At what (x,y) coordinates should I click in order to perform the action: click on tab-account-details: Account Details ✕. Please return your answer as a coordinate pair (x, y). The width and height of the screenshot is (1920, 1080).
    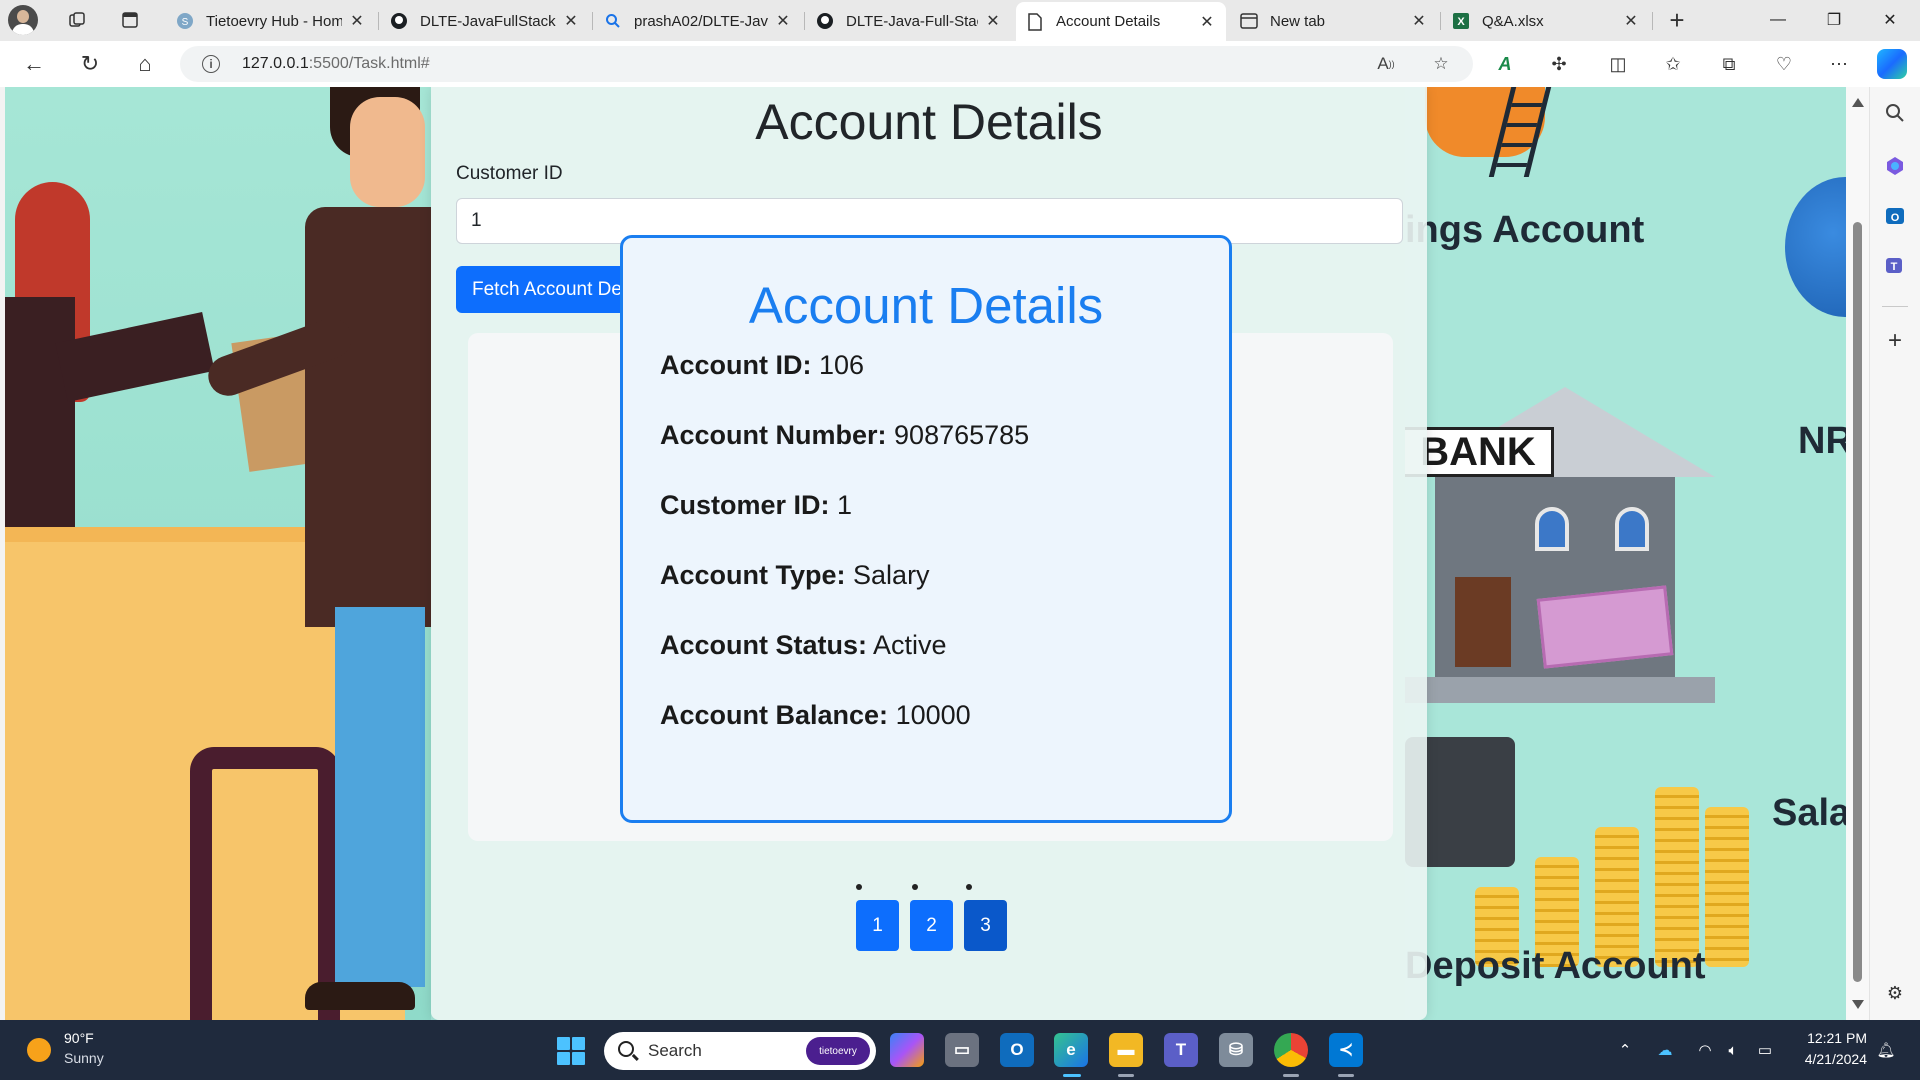
    Looking at the image, I should click on (1121, 21).